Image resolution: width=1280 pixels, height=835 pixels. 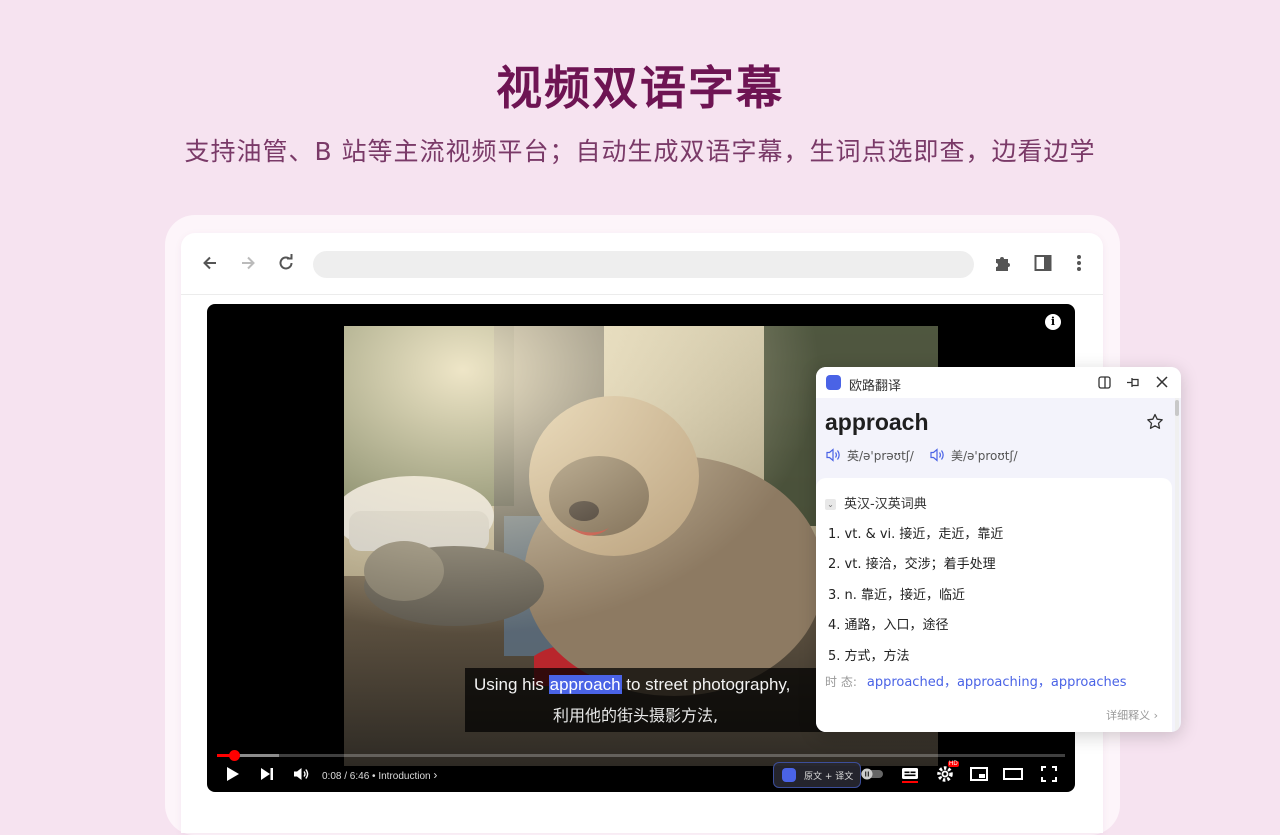 What do you see at coordinates (974, 456) in the screenshot?
I see `phonetic-us: 美/ə'proʊtʃ/` at bounding box center [974, 456].